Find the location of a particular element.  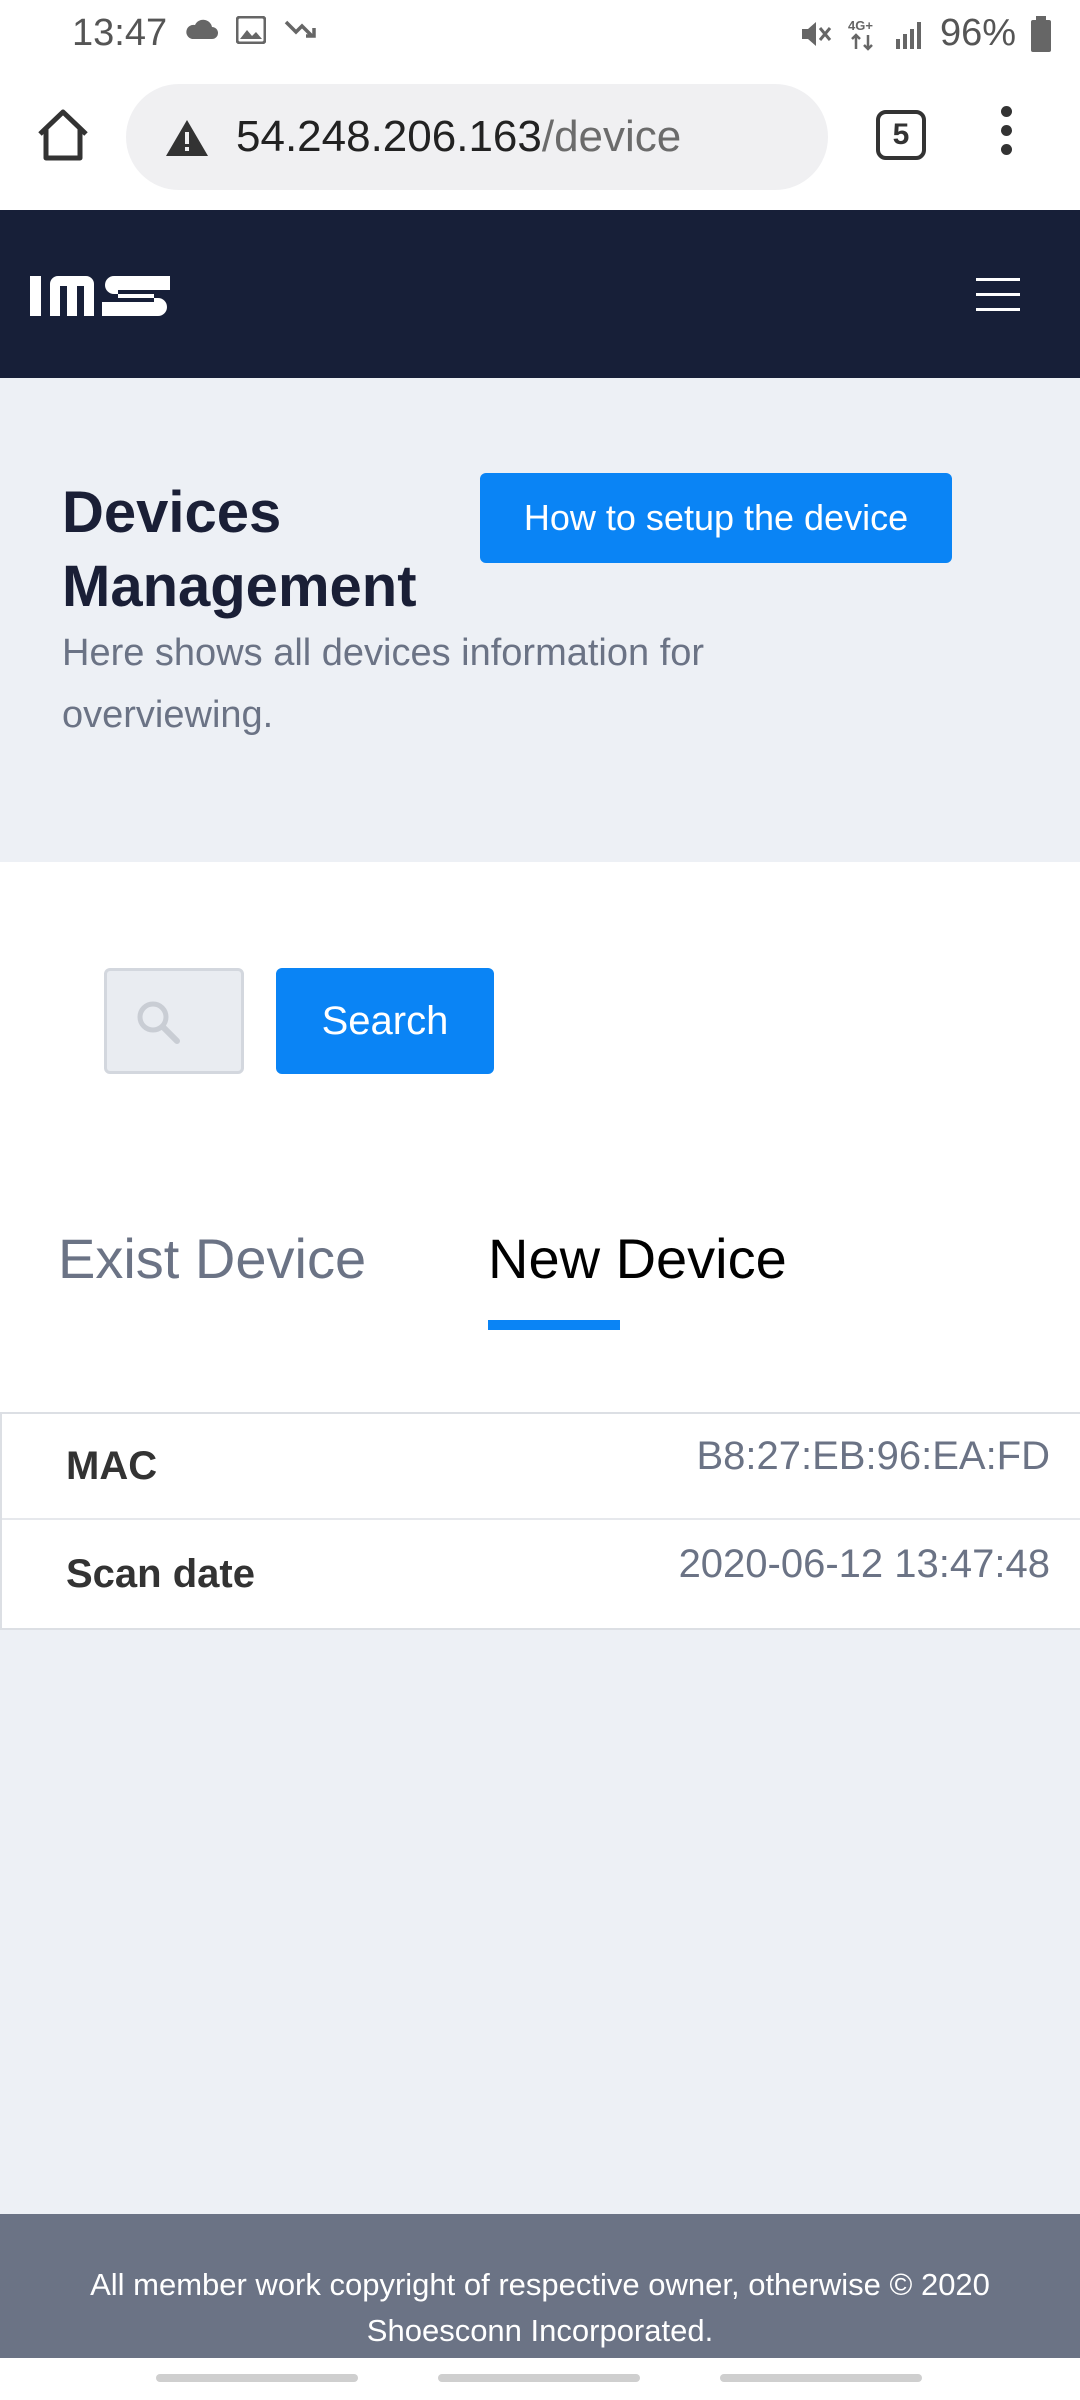

browser-toolbar: 54.248.206.163/device 5 is located at coordinates (540, 138).